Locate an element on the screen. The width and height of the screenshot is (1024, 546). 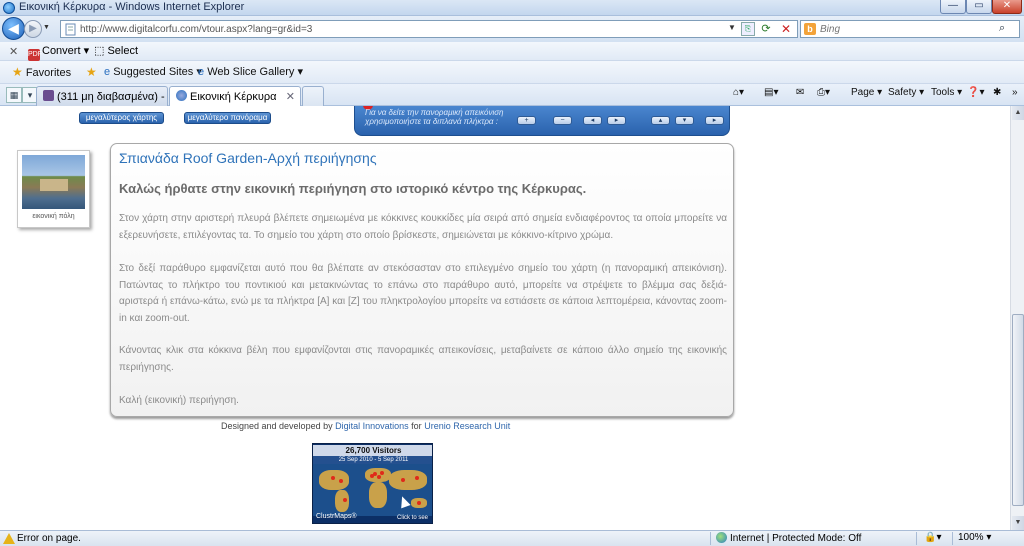
click-to-see-link: Click to see is located at coordinates (412, 518).